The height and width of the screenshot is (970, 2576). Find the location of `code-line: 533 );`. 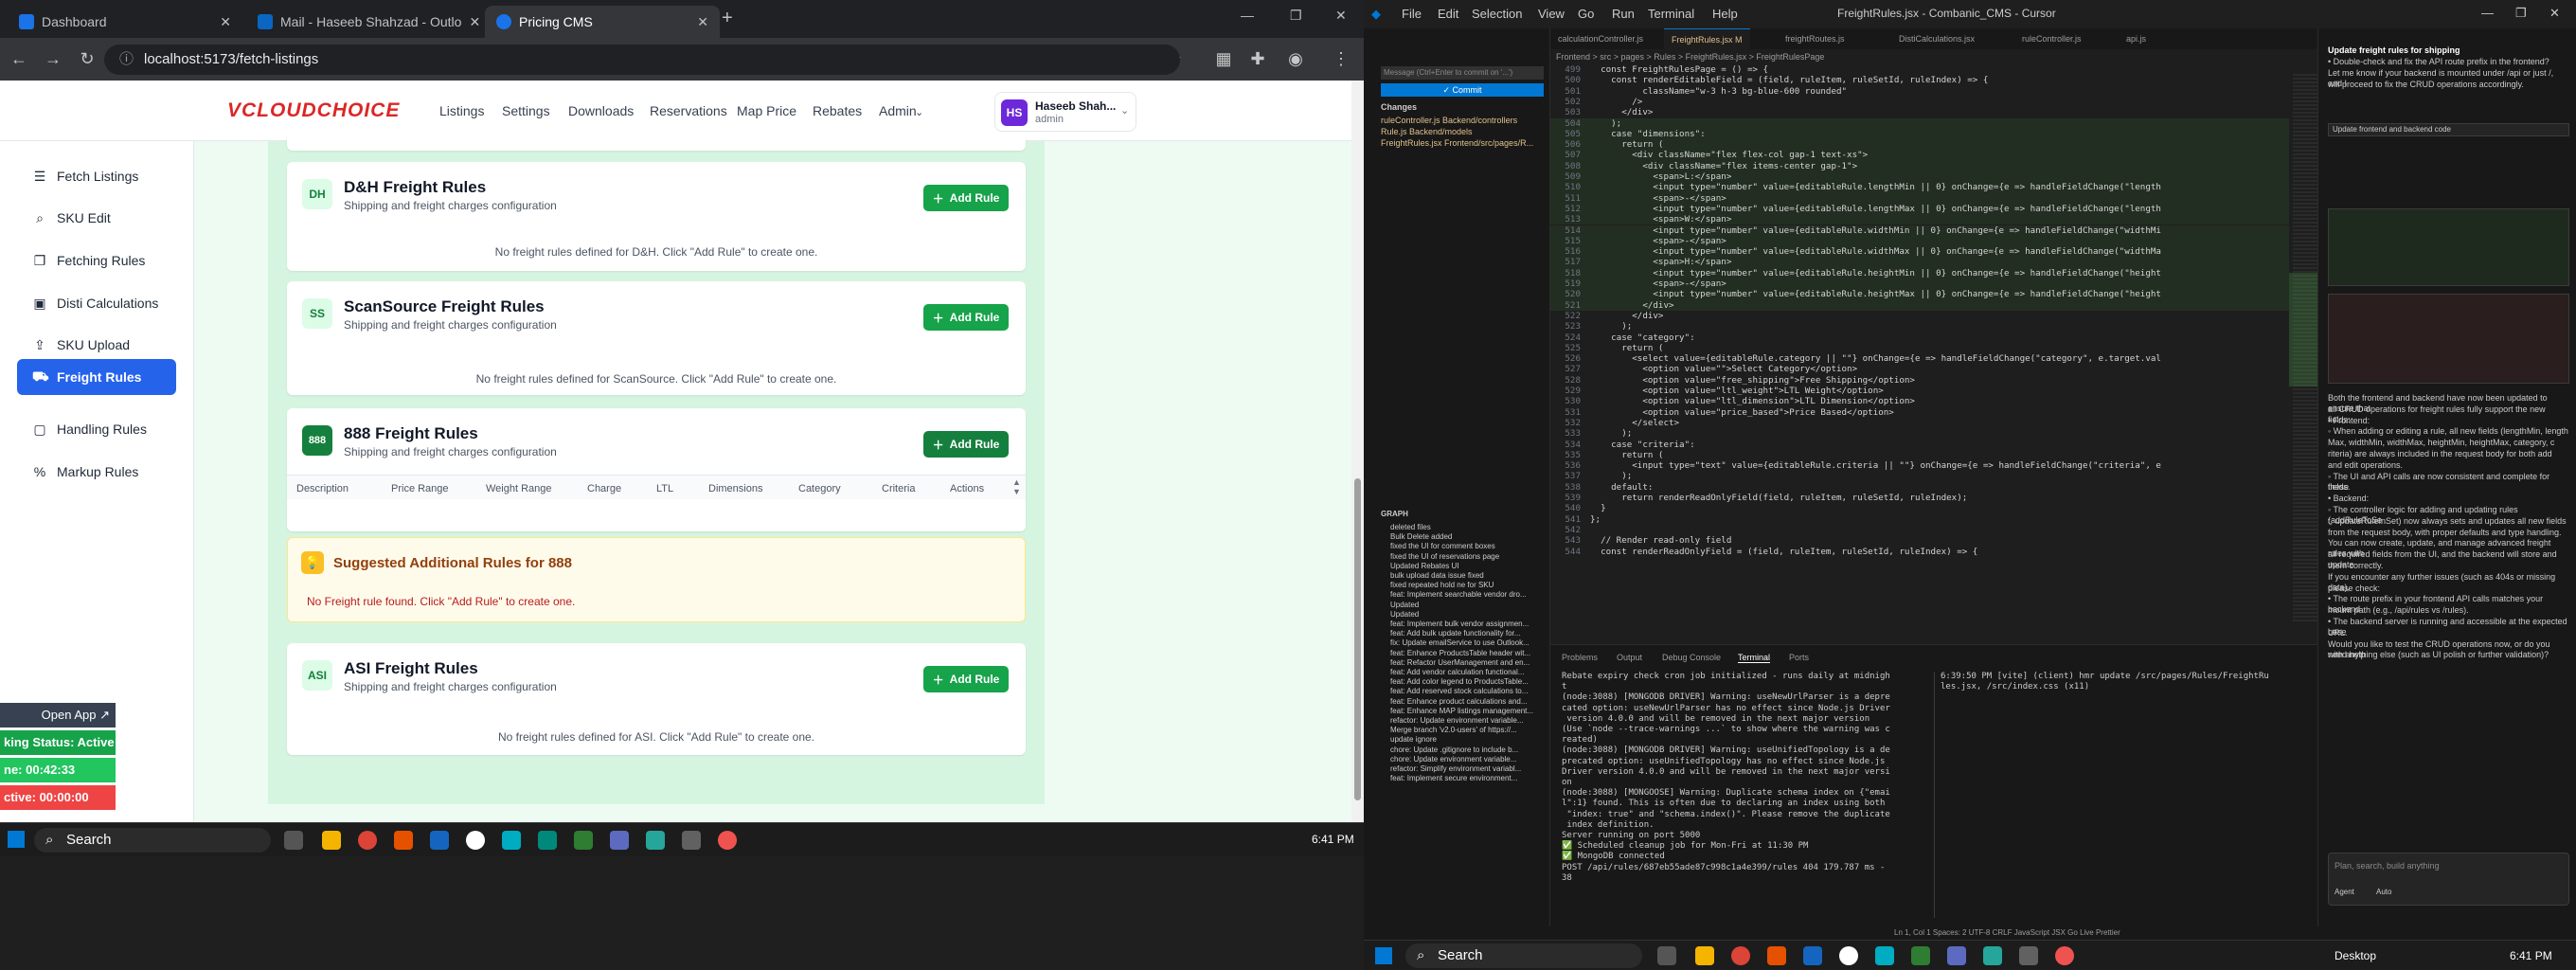

code-line: 533 ); is located at coordinates (1919, 433).